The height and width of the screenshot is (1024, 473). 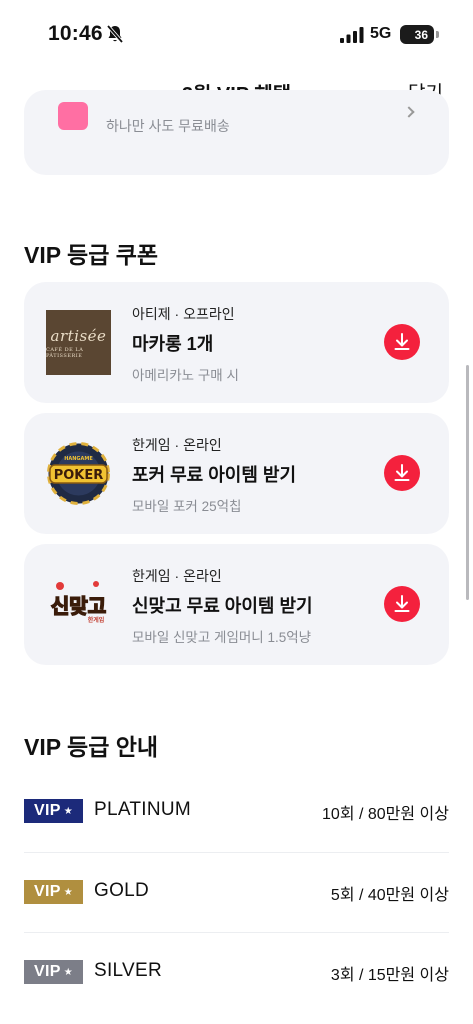 What do you see at coordinates (222, 637) in the screenshot?
I see `coupon-description: 모바일 신맞고 게임머니 1.5억냥` at bounding box center [222, 637].